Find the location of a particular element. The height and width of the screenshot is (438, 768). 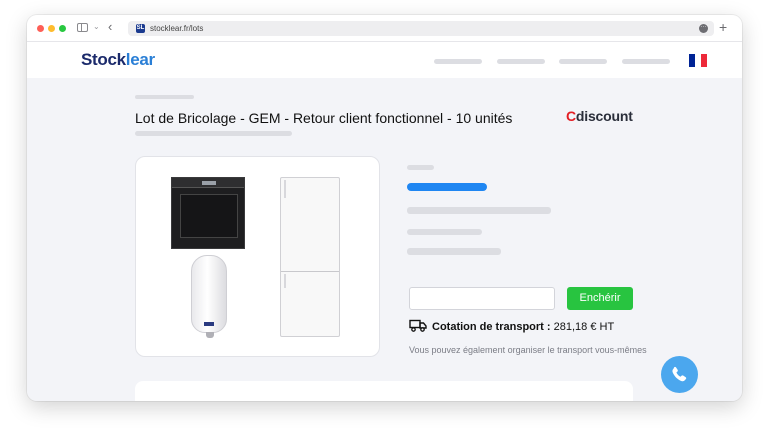

lot-image-card is located at coordinates (257, 256).